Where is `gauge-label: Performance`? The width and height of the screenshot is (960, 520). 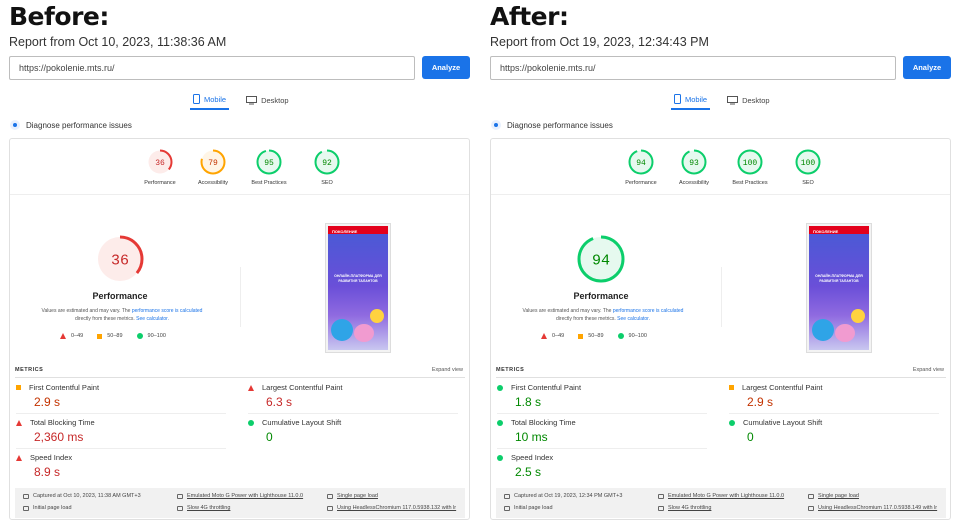 gauge-label: Performance is located at coordinates (641, 183).